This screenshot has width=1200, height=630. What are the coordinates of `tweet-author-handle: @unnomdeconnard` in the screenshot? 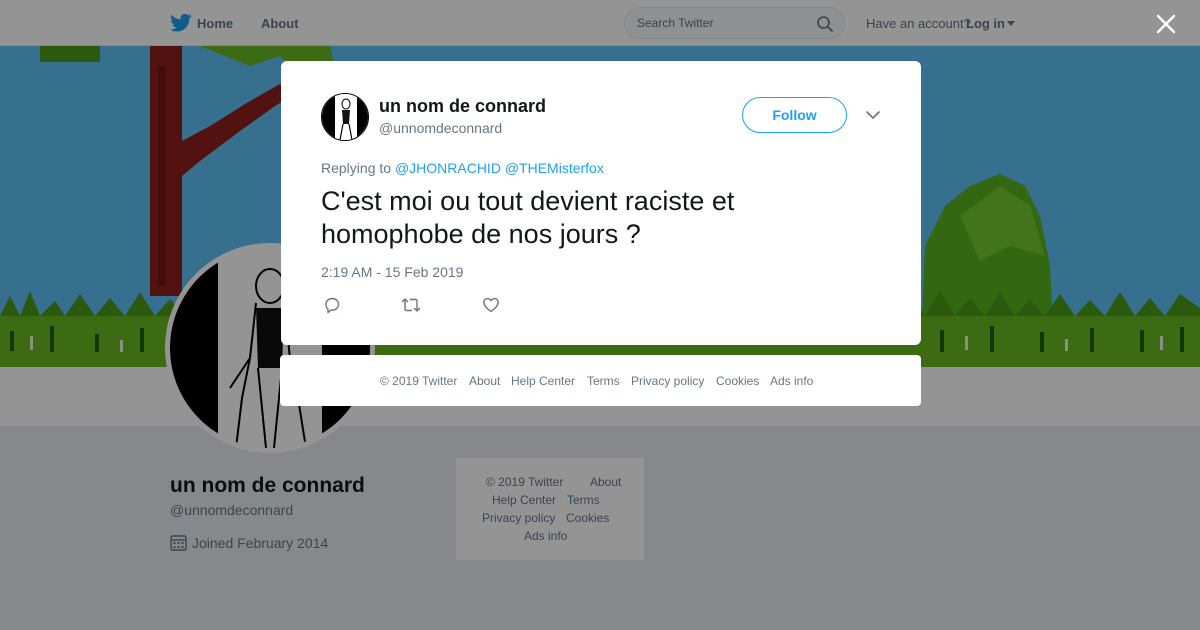 It's located at (440, 128).